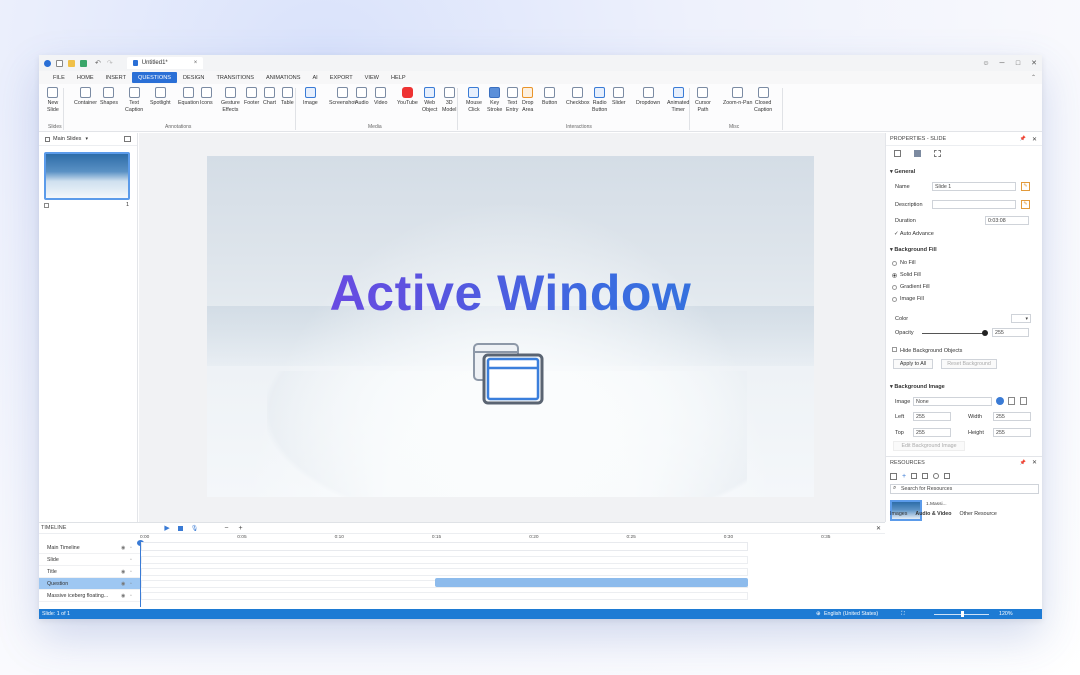  What do you see at coordinates (1025, 204) in the screenshot?
I see `edit-description-icon: ✎` at bounding box center [1025, 204].